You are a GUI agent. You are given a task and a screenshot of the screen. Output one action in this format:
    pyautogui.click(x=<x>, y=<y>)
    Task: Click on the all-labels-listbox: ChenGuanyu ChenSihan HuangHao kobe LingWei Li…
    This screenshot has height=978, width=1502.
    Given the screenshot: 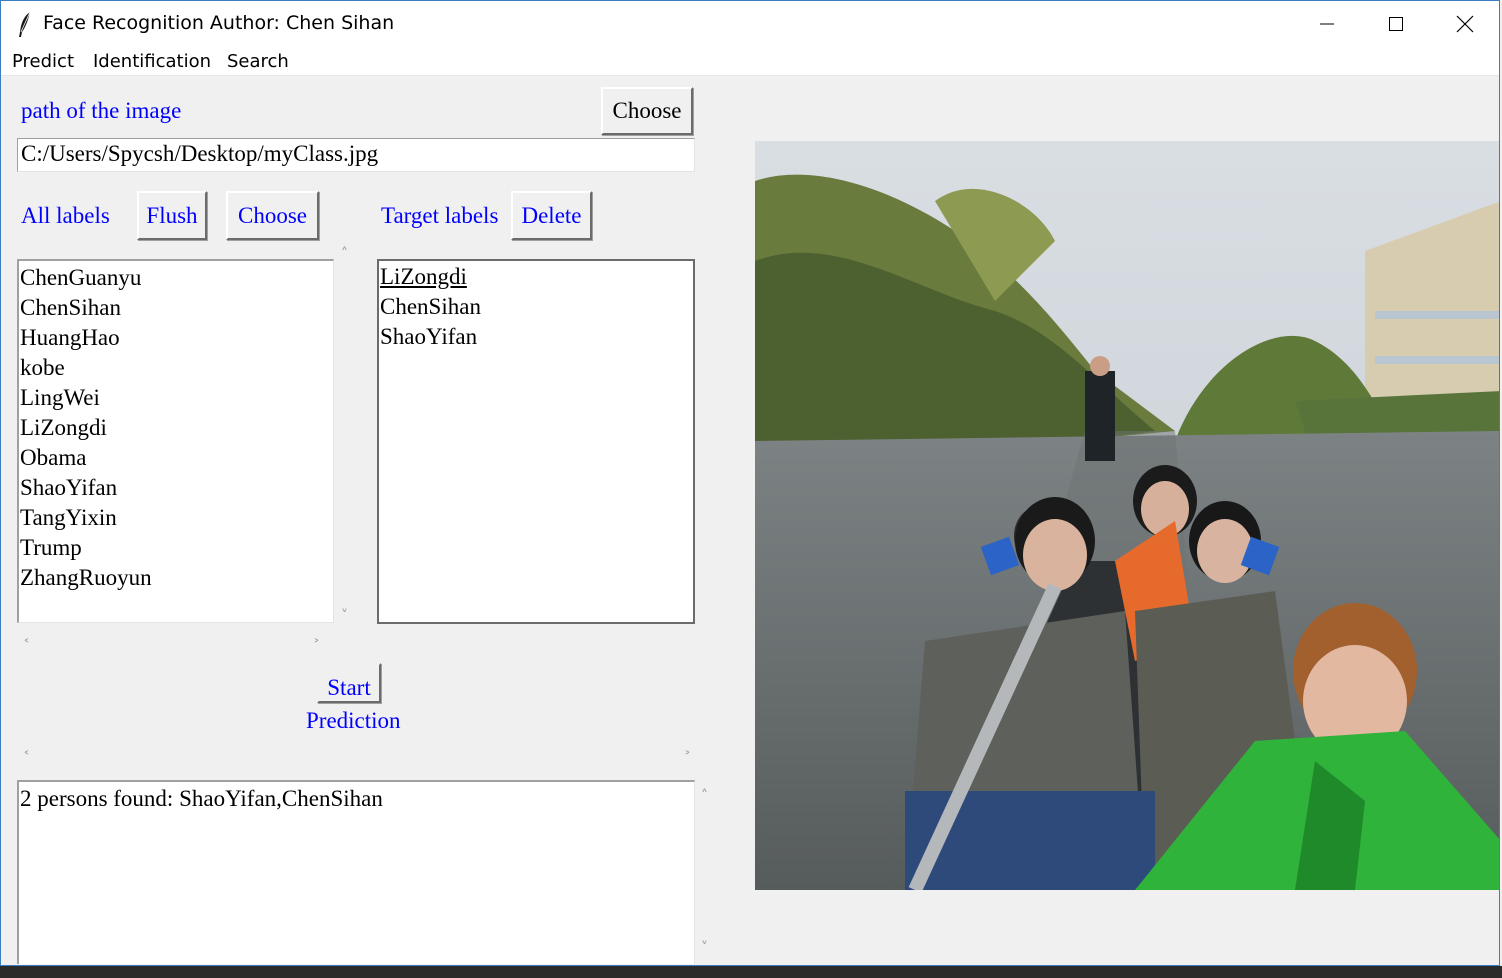 What is the action you would take?
    pyautogui.click(x=175, y=441)
    